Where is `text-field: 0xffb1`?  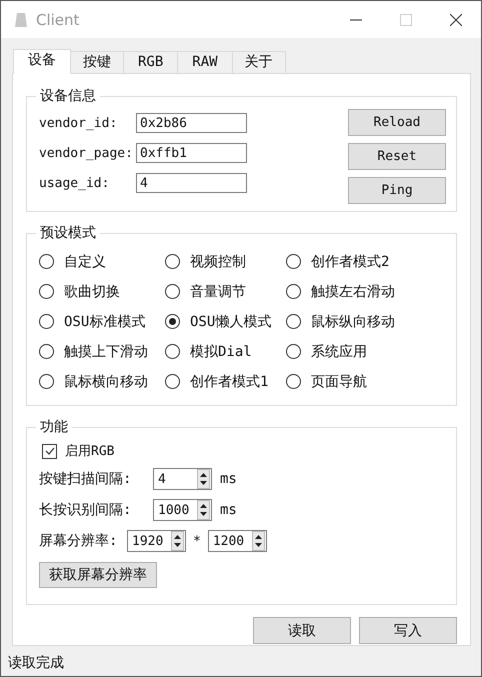
text-field: 0xffb1 is located at coordinates (191, 153).